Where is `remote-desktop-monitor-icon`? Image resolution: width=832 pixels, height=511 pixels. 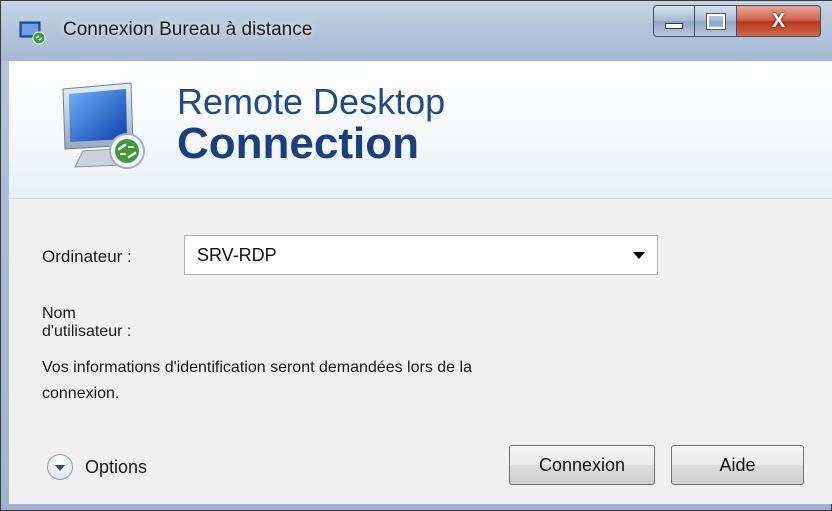 remote-desktop-monitor-icon is located at coordinates (103, 125).